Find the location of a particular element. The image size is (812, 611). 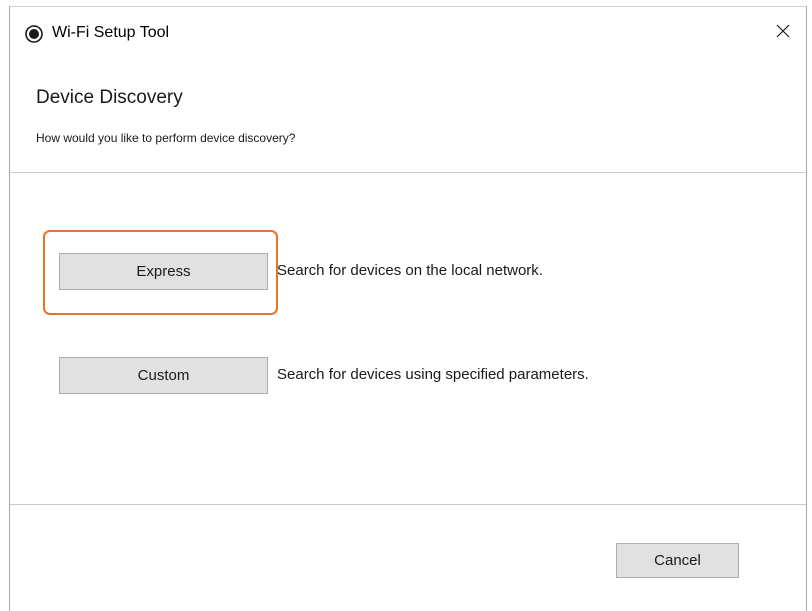

close-x-icon is located at coordinates (783, 33).